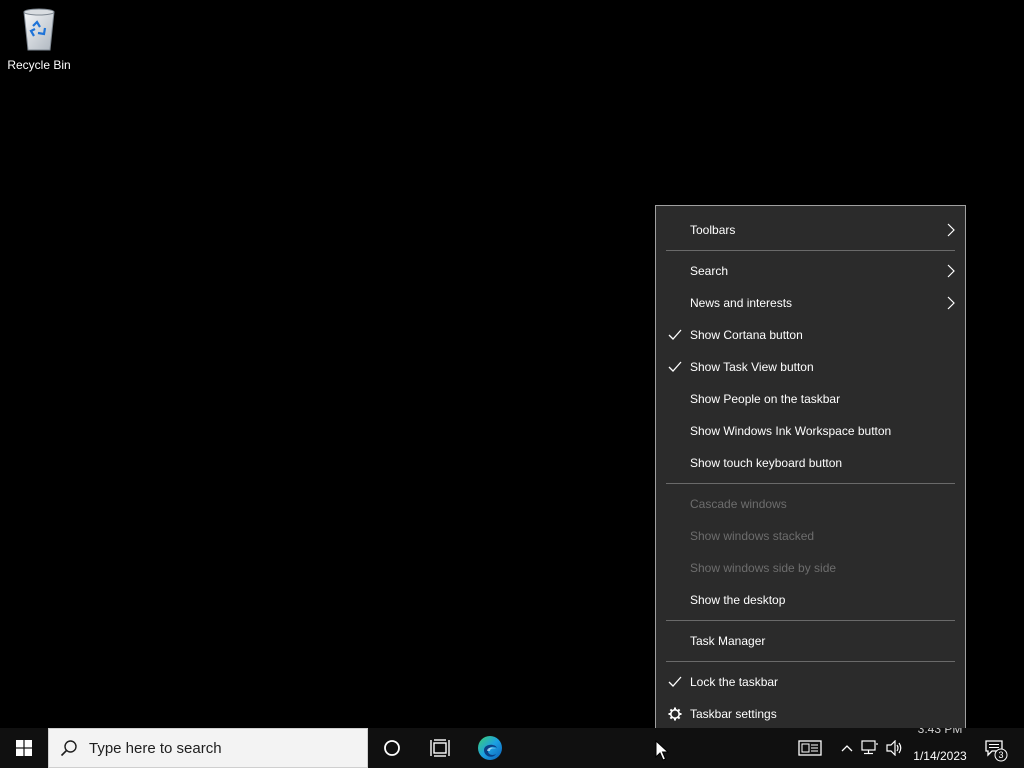 The image size is (1024, 768). I want to click on menu-item-search: Search, so click(810, 271).